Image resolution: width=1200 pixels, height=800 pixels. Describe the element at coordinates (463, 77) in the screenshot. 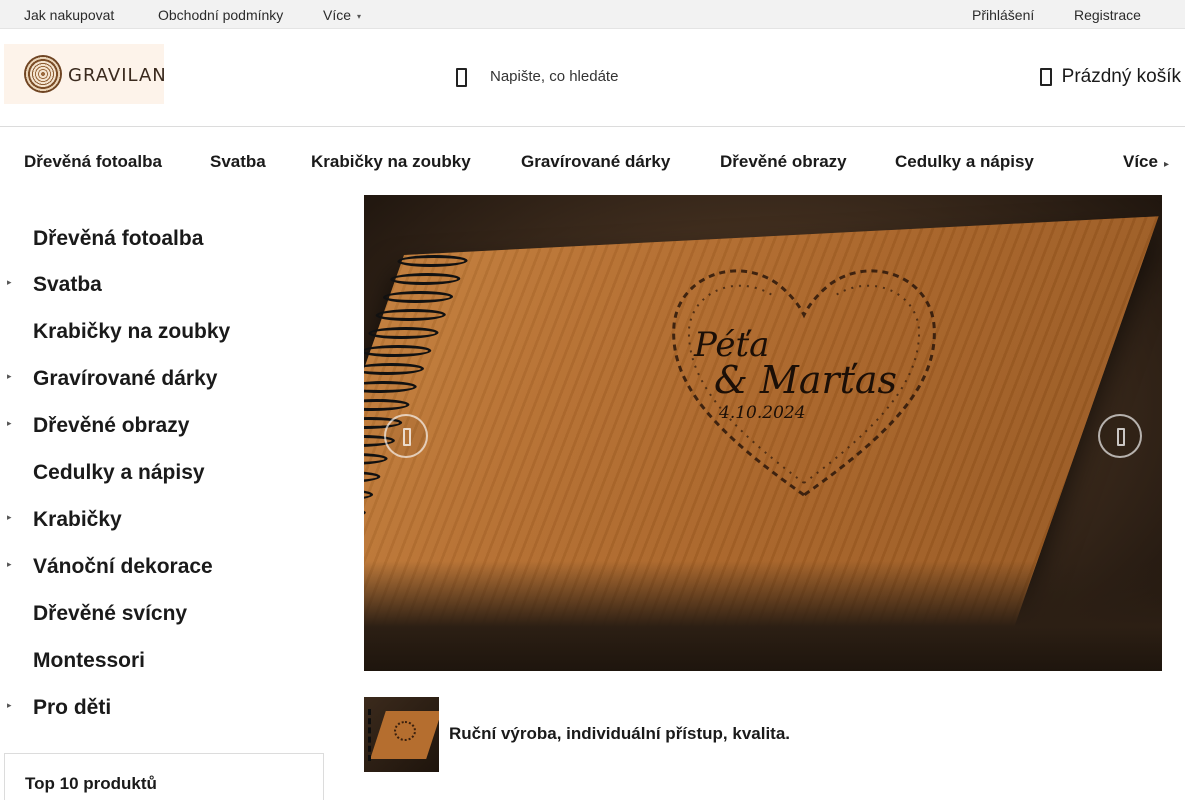

I see `search-icon` at that location.